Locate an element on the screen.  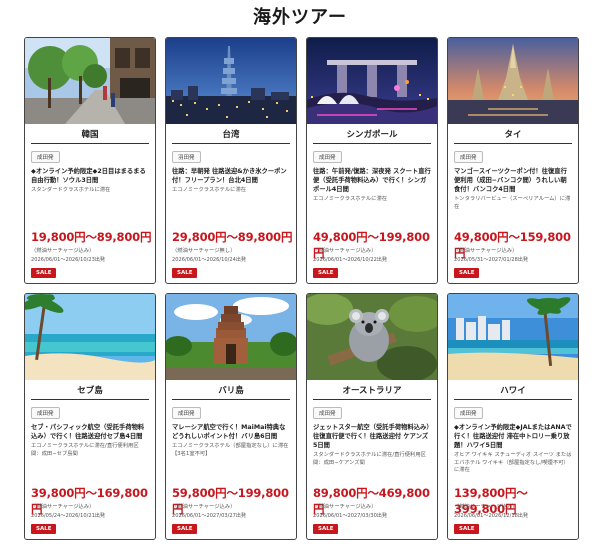
tour-title: 往路：早朝発 往路送迎&かき氷クーポン付！フリープラン！台北4日間 is located at coordinates (231, 176).